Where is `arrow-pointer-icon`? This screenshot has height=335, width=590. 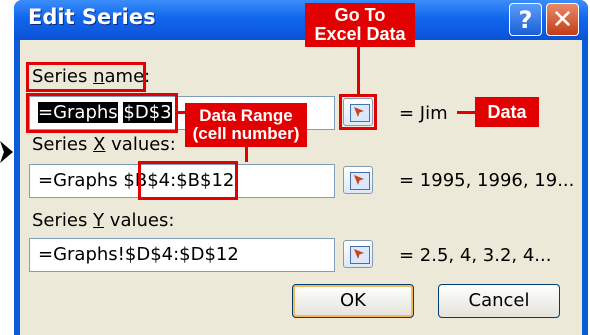
arrow-pointer-icon is located at coordinates (6, 152).